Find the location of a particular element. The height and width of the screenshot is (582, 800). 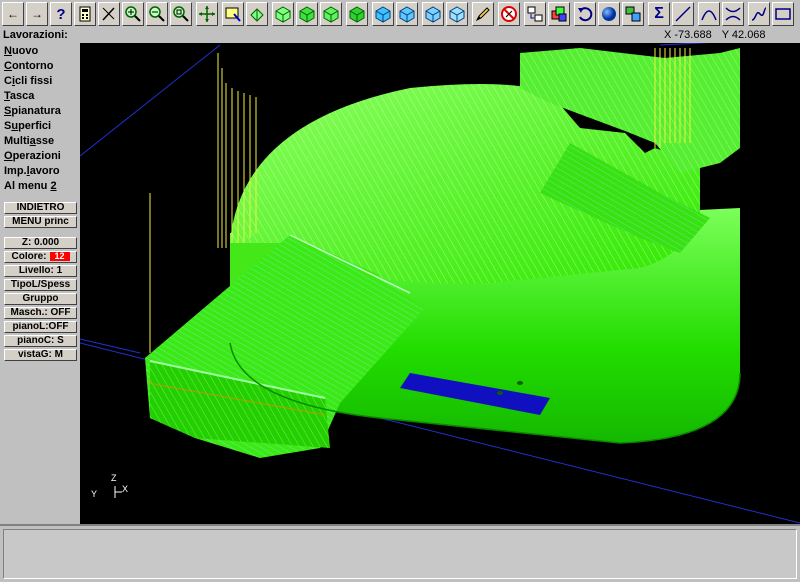

layers-icon is located at coordinates (559, 14).